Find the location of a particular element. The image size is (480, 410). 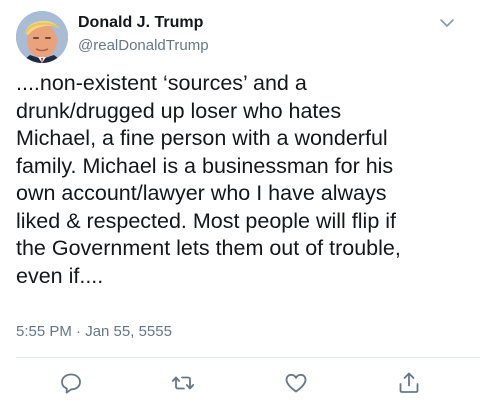

author-handle: @realDonaldTrump is located at coordinates (143, 45).